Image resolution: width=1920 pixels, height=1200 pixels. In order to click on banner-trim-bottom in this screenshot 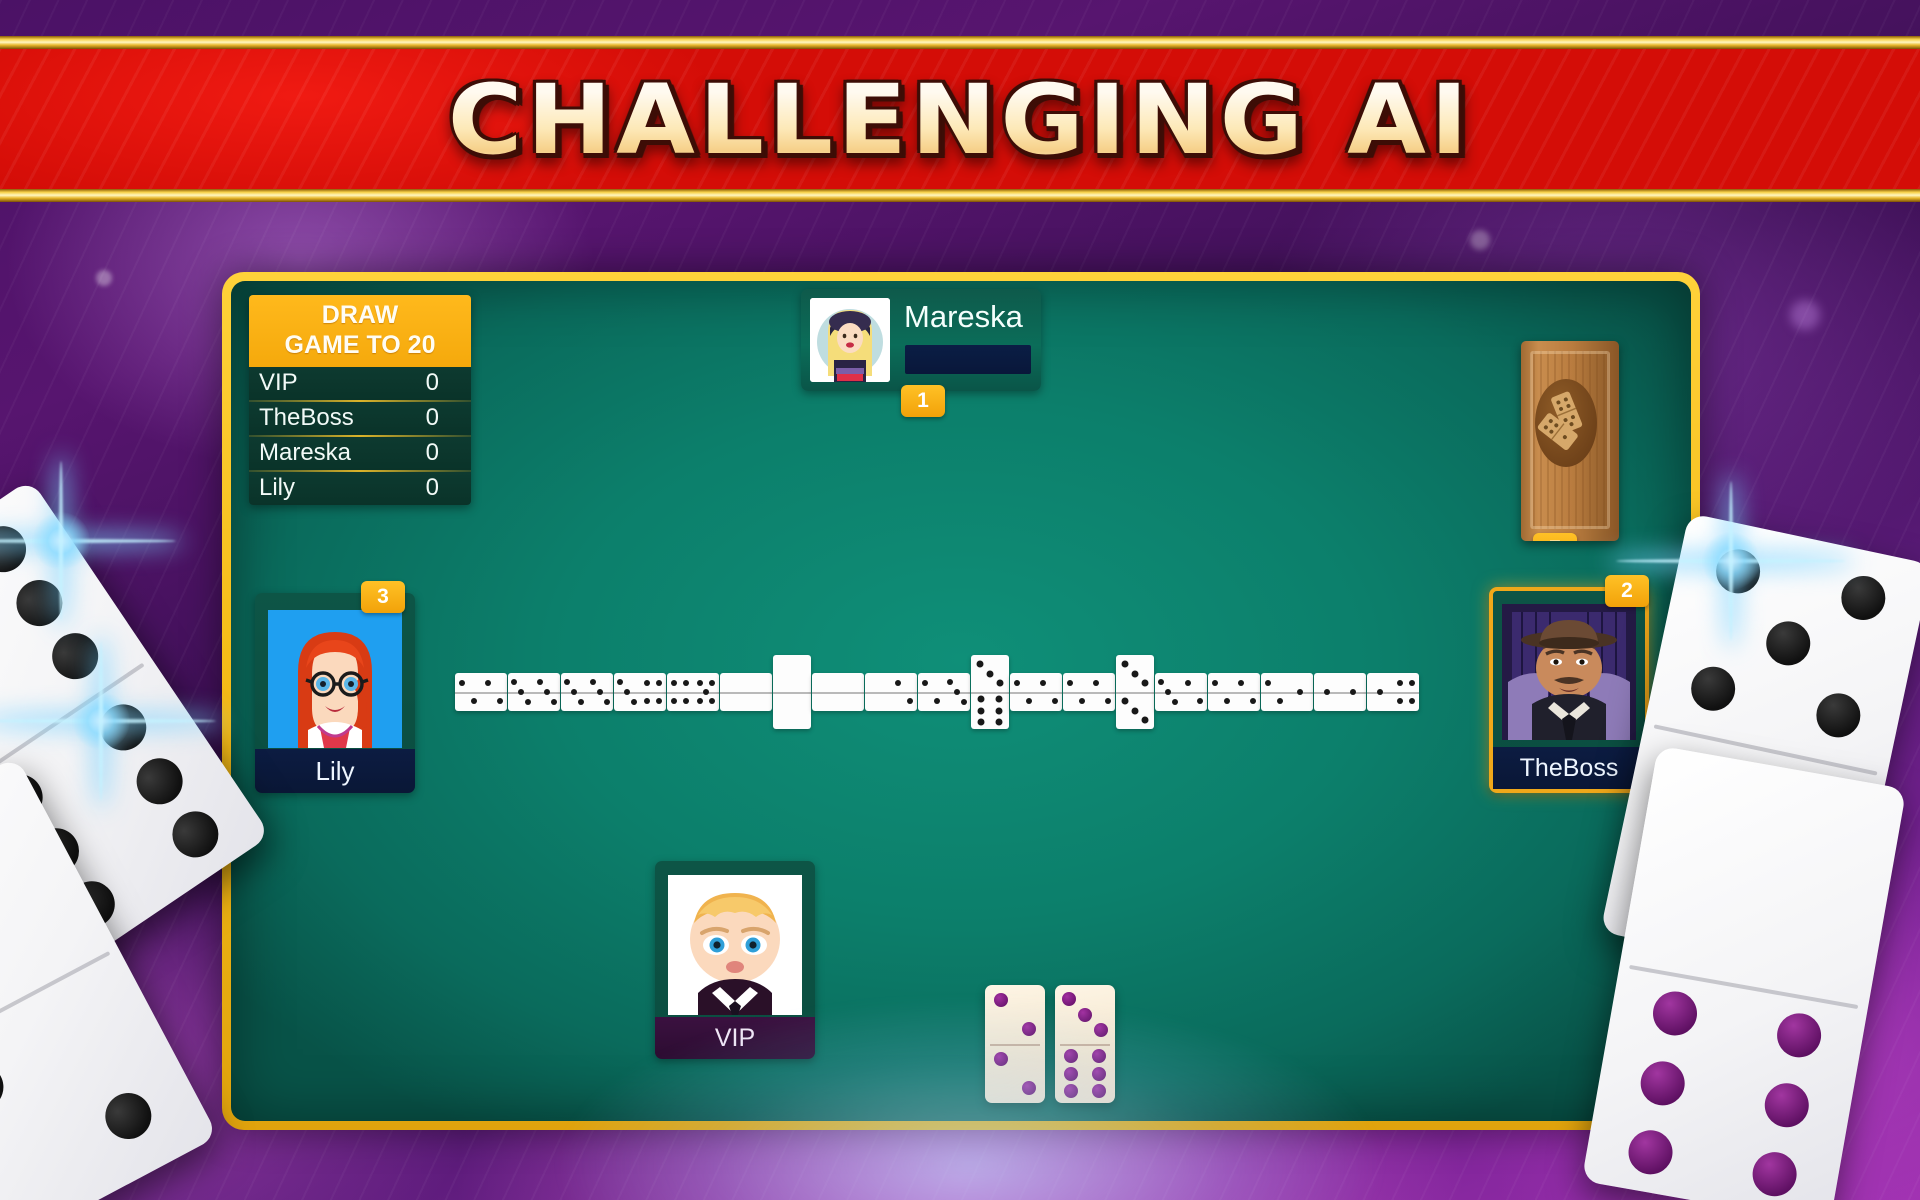, I will do `click(960, 195)`.